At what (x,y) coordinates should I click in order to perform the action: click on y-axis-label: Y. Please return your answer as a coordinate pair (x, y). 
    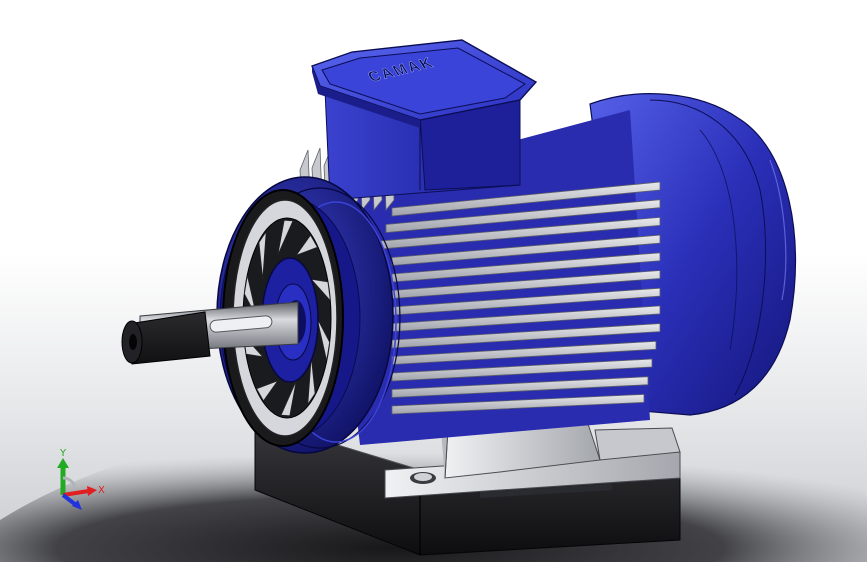
    Looking at the image, I should click on (63, 453).